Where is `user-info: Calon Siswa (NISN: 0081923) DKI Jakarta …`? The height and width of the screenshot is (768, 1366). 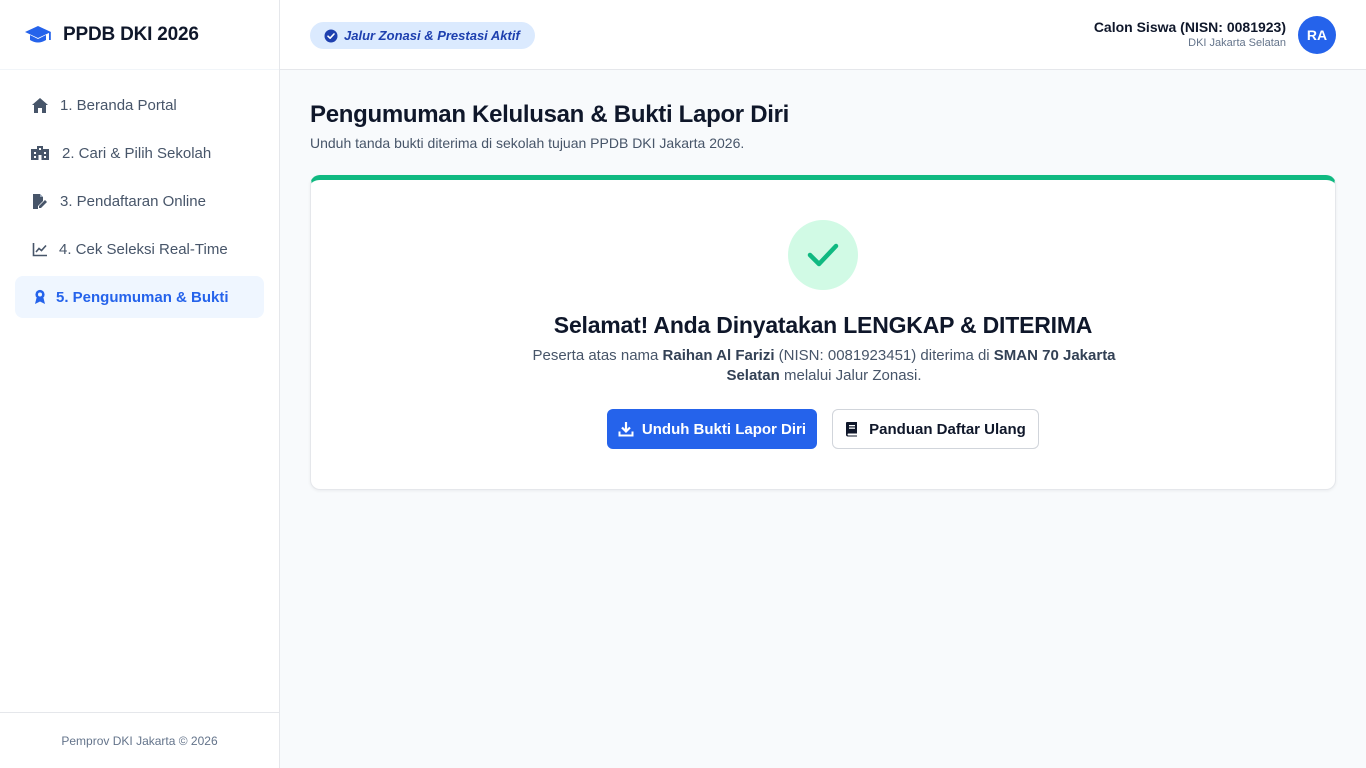 user-info: Calon Siswa (NISN: 0081923) DKI Jakarta … is located at coordinates (1190, 34).